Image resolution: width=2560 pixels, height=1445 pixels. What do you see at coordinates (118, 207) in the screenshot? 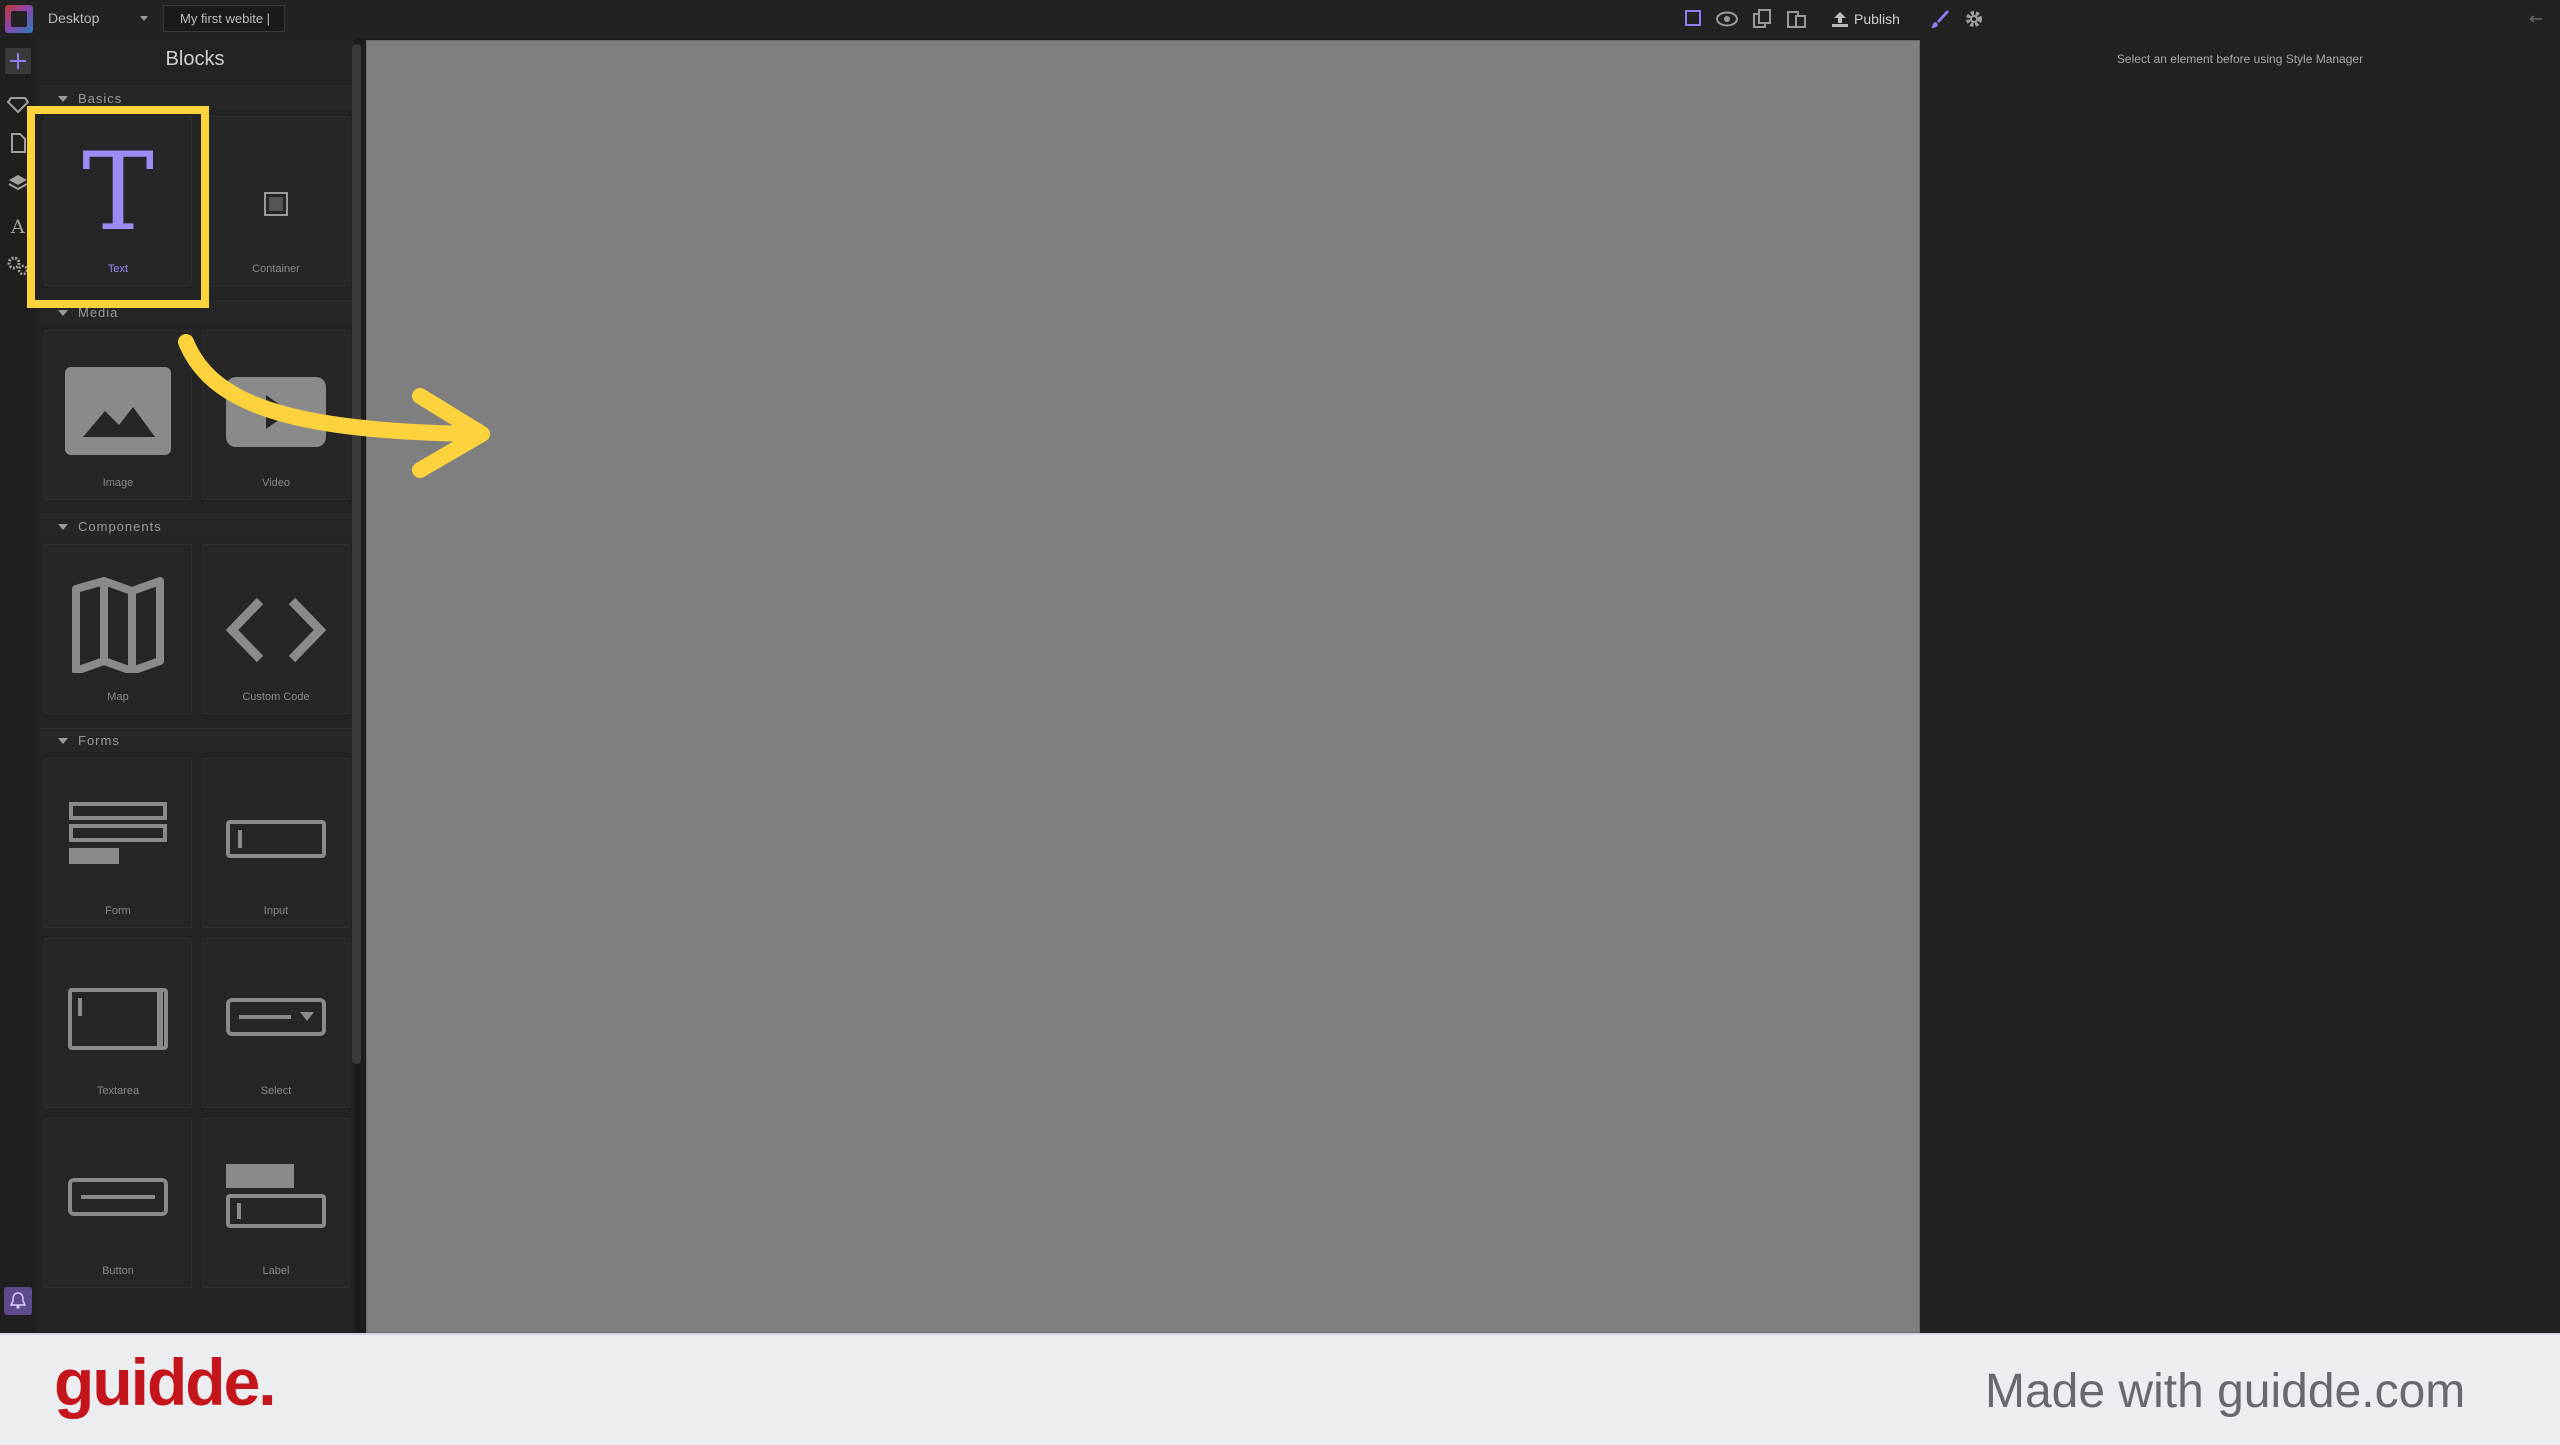
I see `tutorial-highlight-box` at bounding box center [118, 207].